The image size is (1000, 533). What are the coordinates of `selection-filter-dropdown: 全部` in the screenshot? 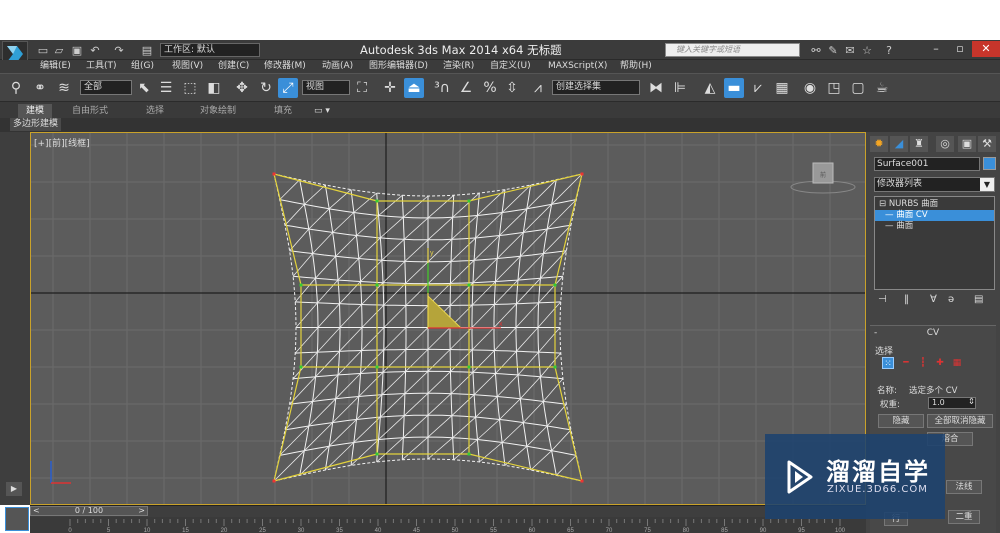 It's located at (106, 87).